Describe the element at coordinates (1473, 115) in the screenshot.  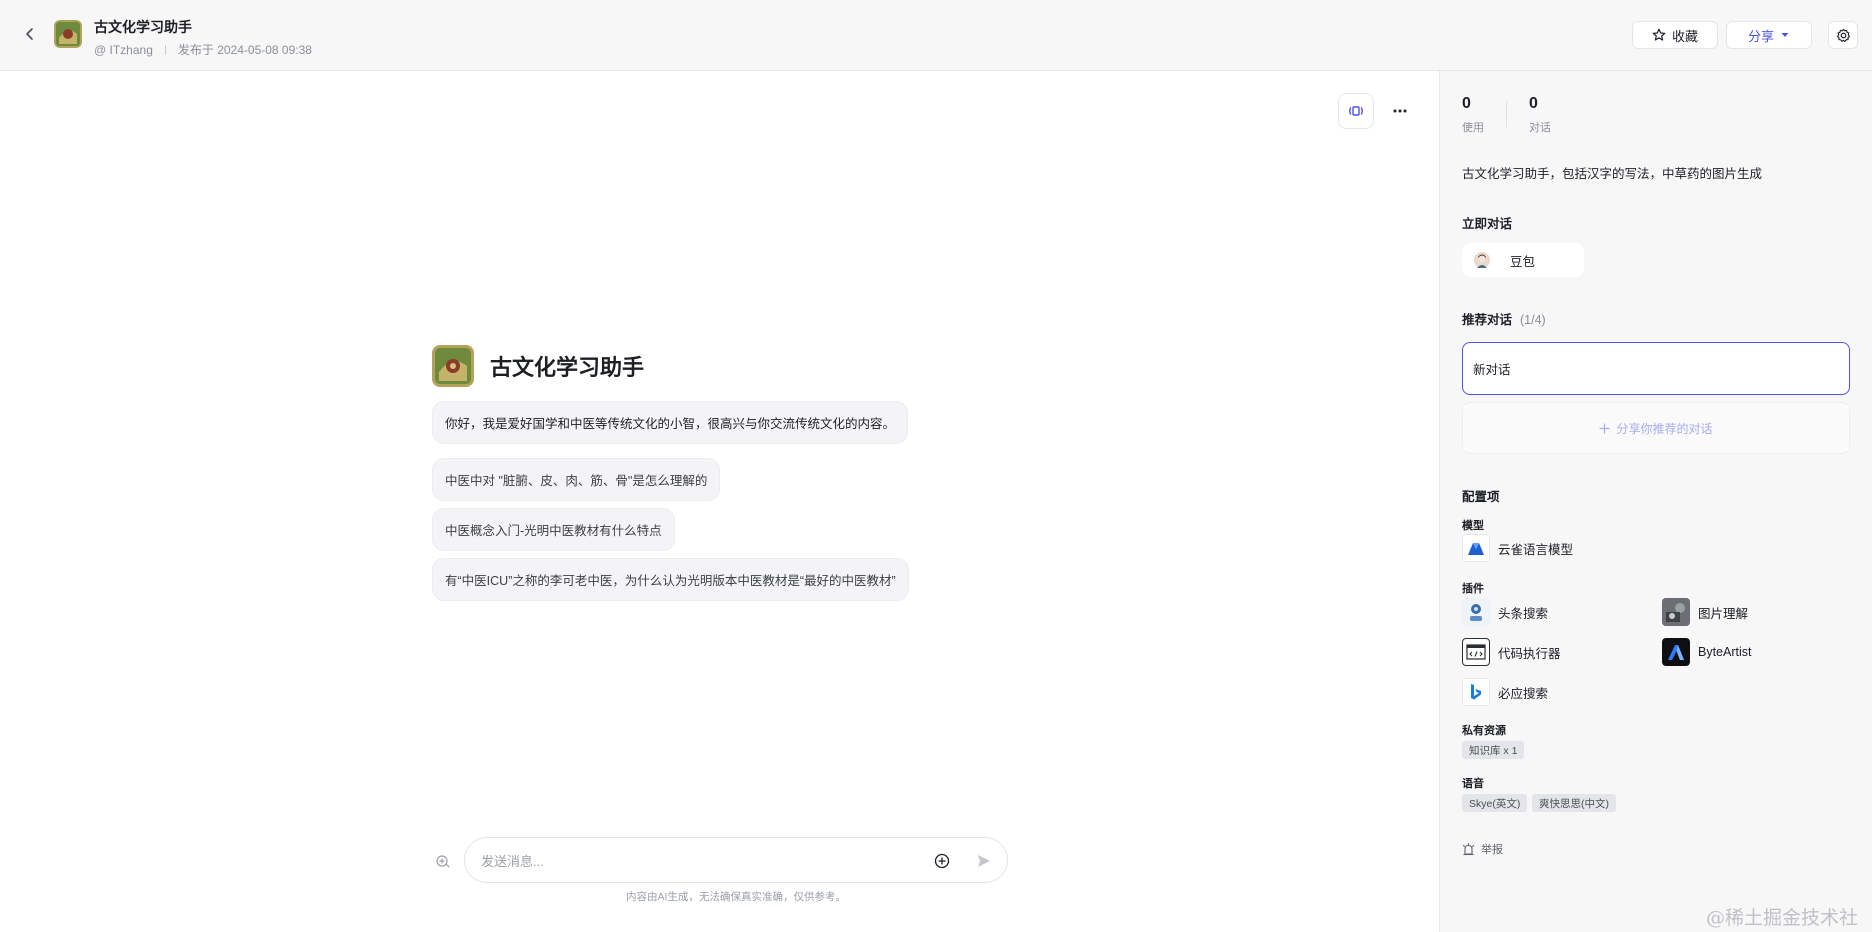
I see `stat-usage: 0 使用` at that location.